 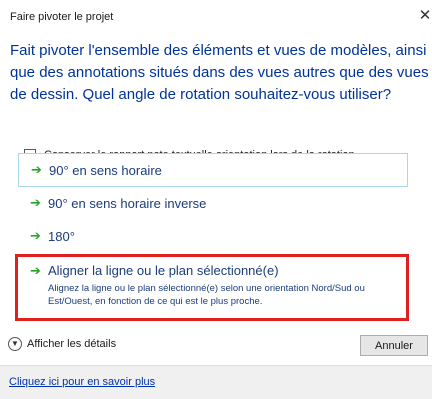 What do you see at coordinates (394, 345) in the screenshot?
I see `cancel-button: Annuler` at bounding box center [394, 345].